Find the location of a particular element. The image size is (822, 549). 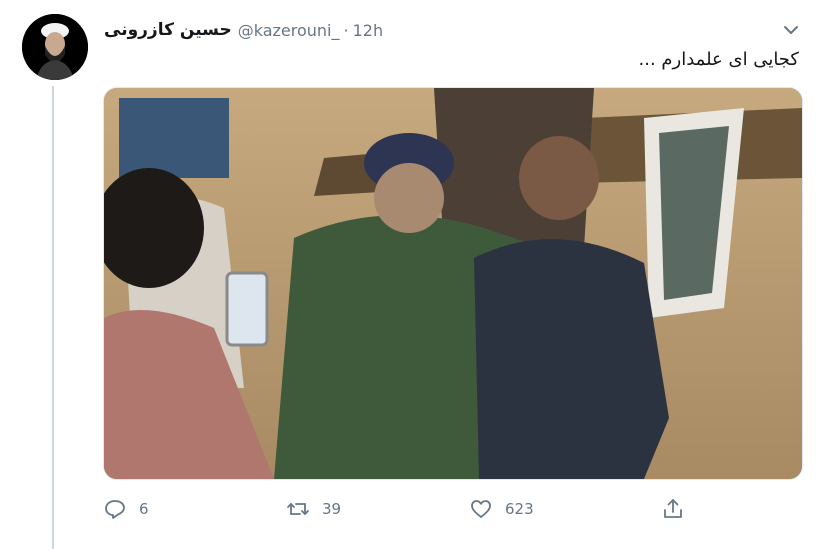

timestamp: 12h is located at coordinates (368, 30).